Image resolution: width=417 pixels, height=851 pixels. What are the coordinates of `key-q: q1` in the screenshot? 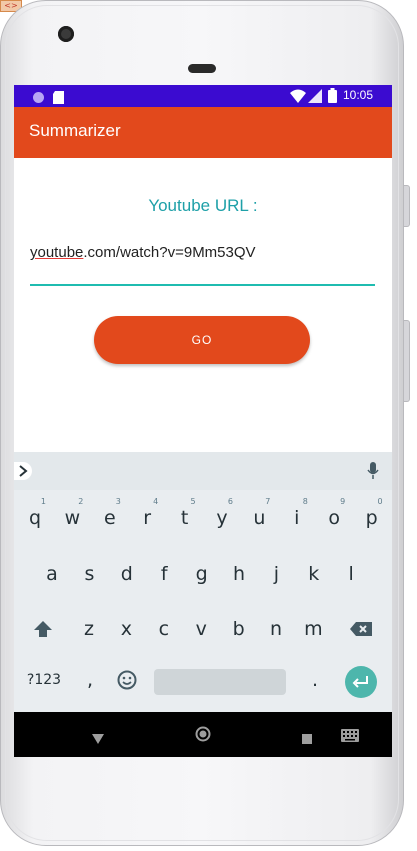 It's located at (35, 518).